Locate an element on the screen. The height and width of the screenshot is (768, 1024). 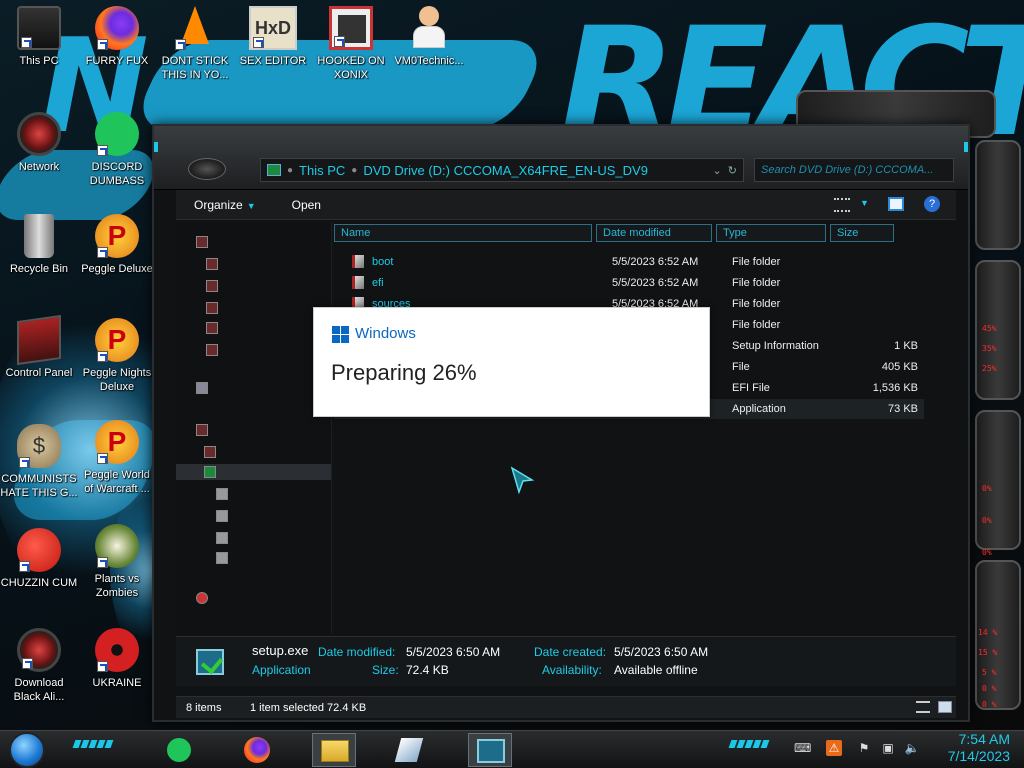
nav-item-network is located at coordinates (205, 598).